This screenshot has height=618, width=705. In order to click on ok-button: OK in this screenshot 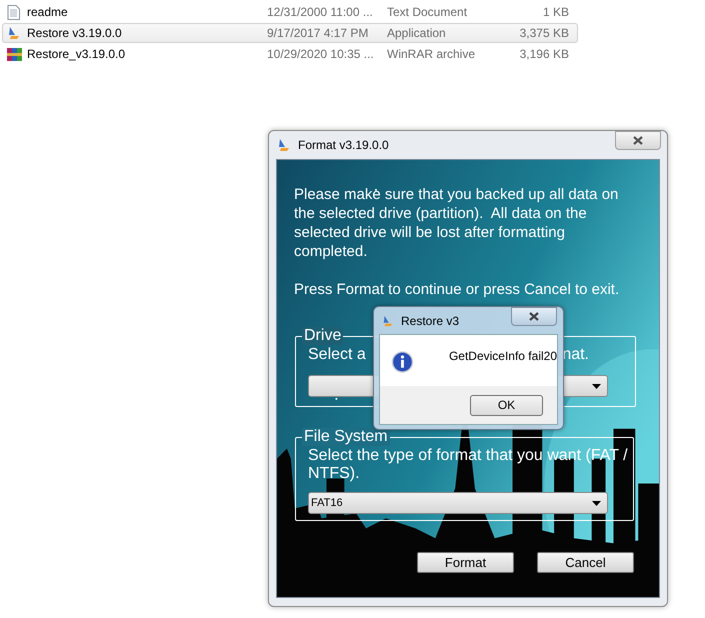, I will do `click(506, 405)`.